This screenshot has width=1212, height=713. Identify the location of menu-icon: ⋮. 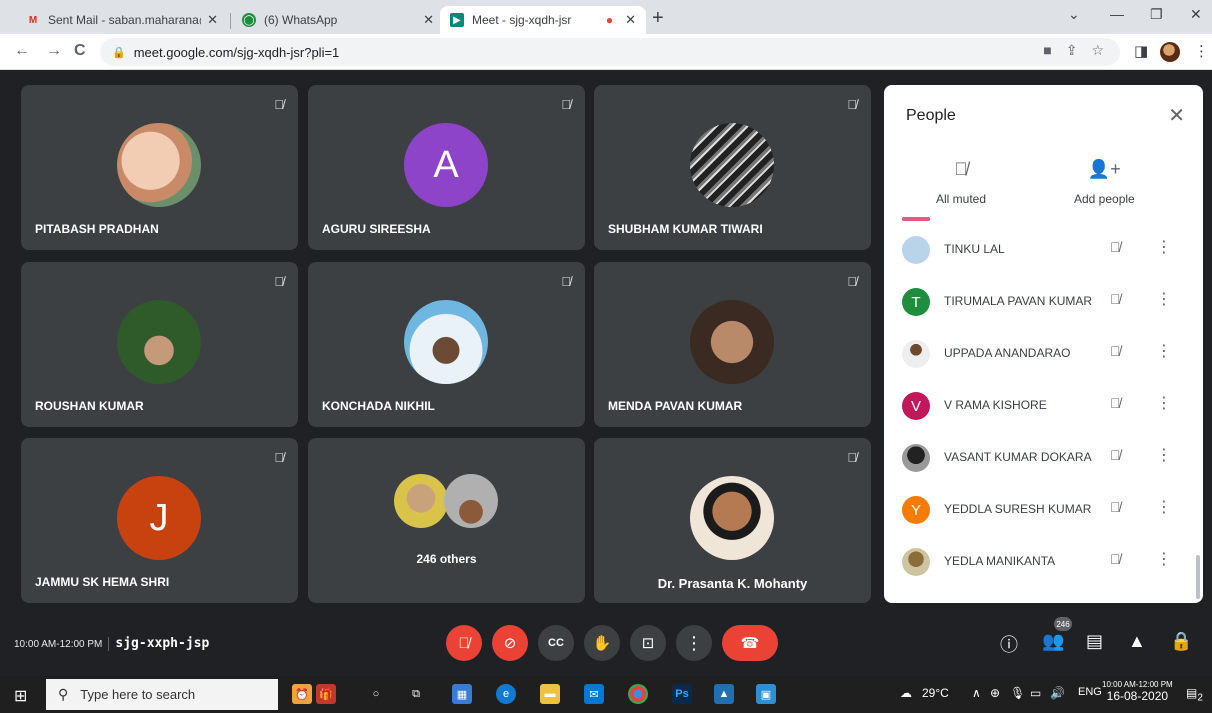
(1201, 51).